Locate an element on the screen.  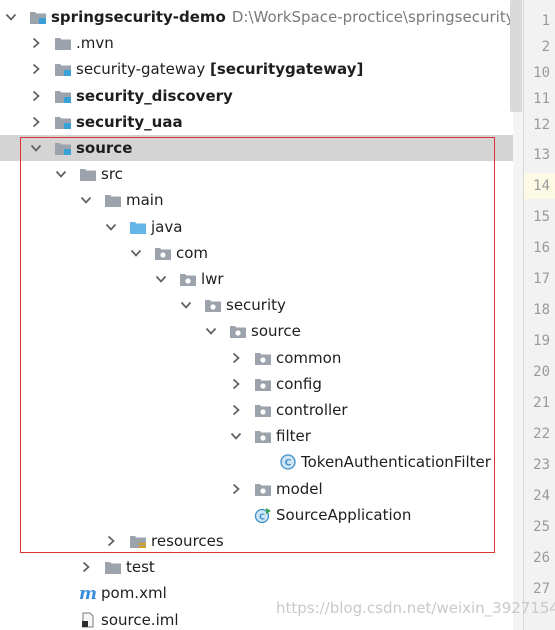
line-number: 13 is located at coordinates (541, 155).